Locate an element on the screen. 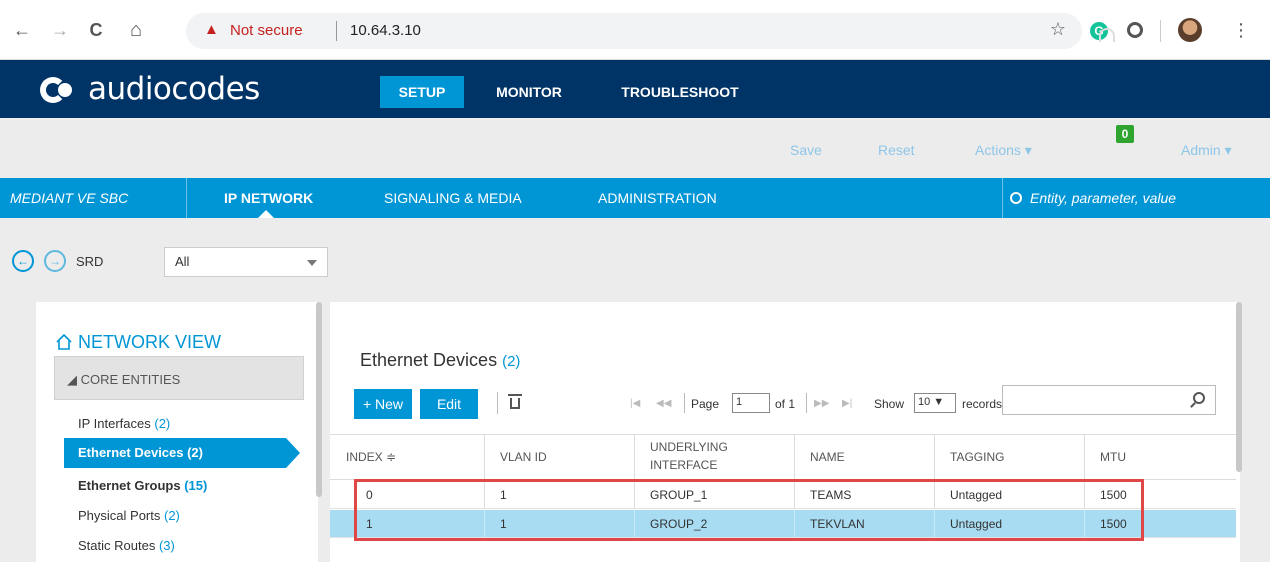  sidebar-item-ip-interfaces: IP Interfaces (2) is located at coordinates (124, 423).